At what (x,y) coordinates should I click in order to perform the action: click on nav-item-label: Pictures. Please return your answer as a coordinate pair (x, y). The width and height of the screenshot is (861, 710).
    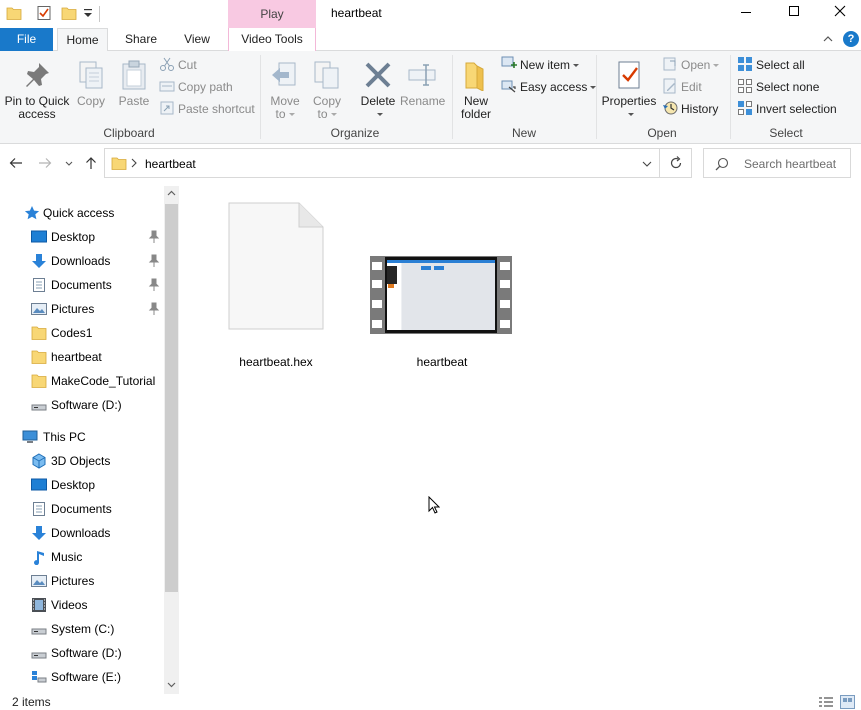
    Looking at the image, I should click on (73, 581).